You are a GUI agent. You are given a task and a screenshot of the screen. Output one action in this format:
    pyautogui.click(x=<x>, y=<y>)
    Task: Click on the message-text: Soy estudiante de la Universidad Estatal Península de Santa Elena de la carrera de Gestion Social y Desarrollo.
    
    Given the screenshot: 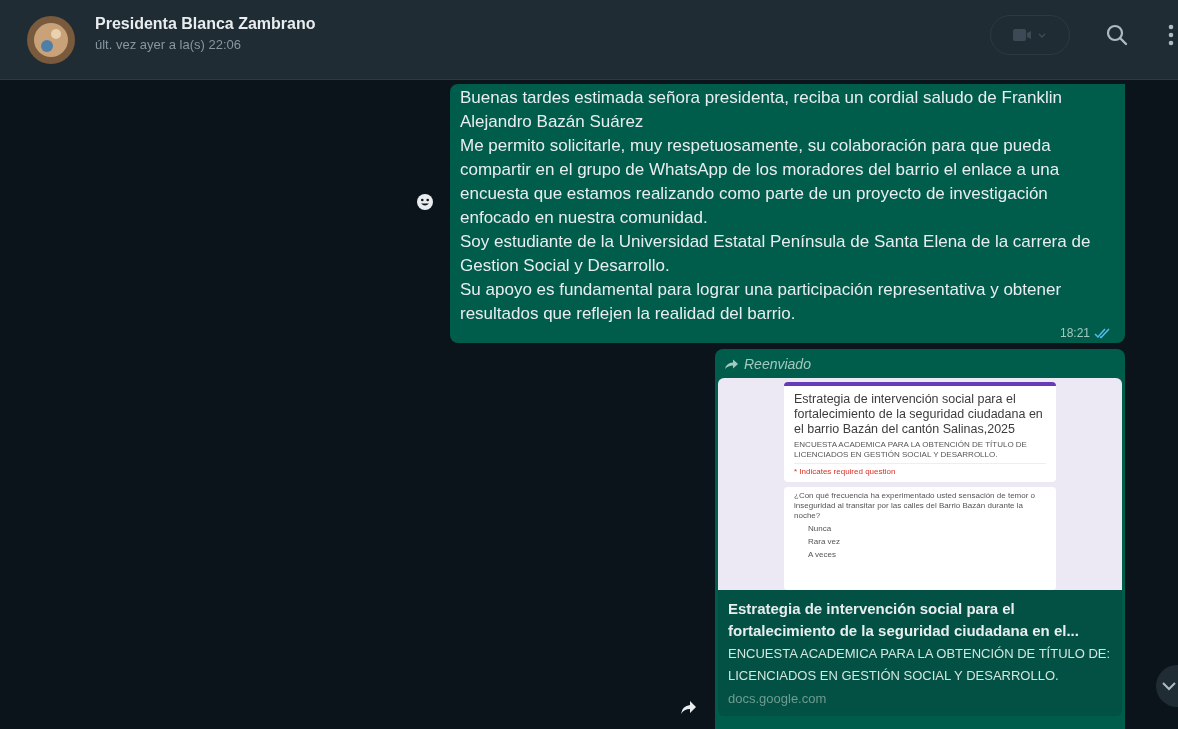 What is the action you would take?
    pyautogui.click(x=776, y=254)
    